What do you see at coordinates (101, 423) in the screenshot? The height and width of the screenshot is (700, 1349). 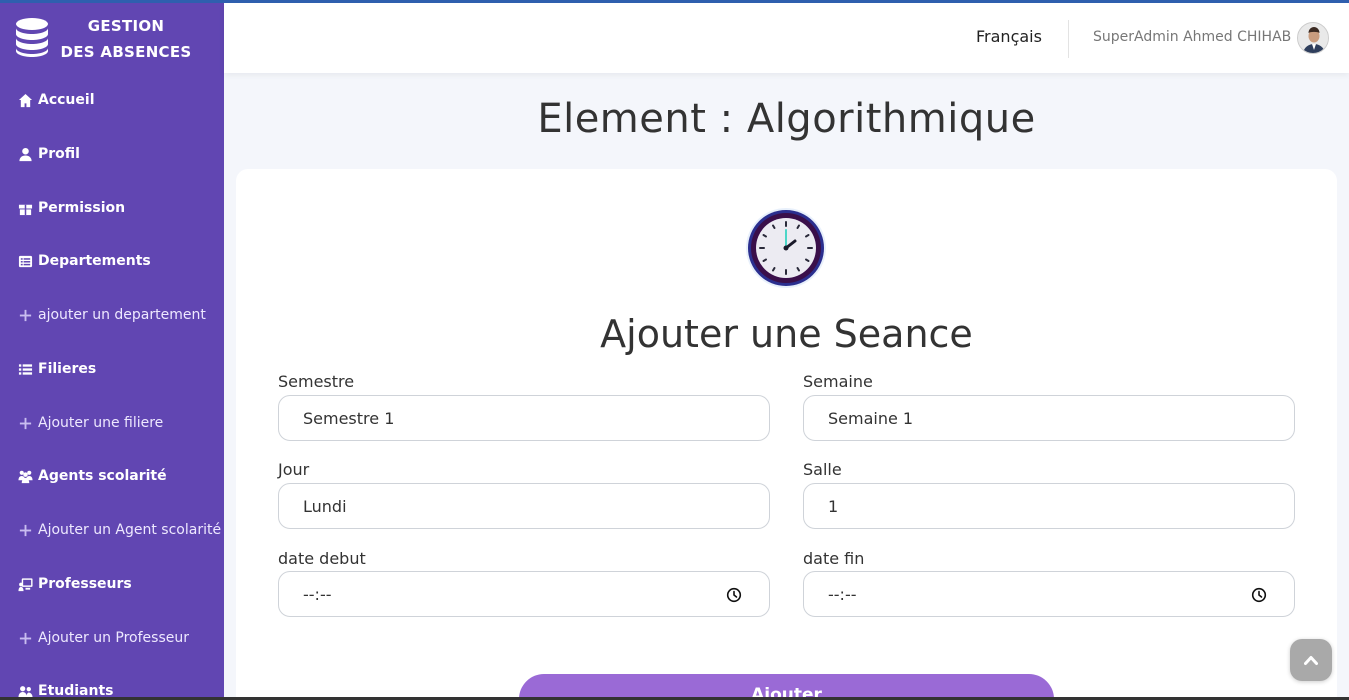 I see `sidebar-item-label: Ajouter une filiere` at bounding box center [101, 423].